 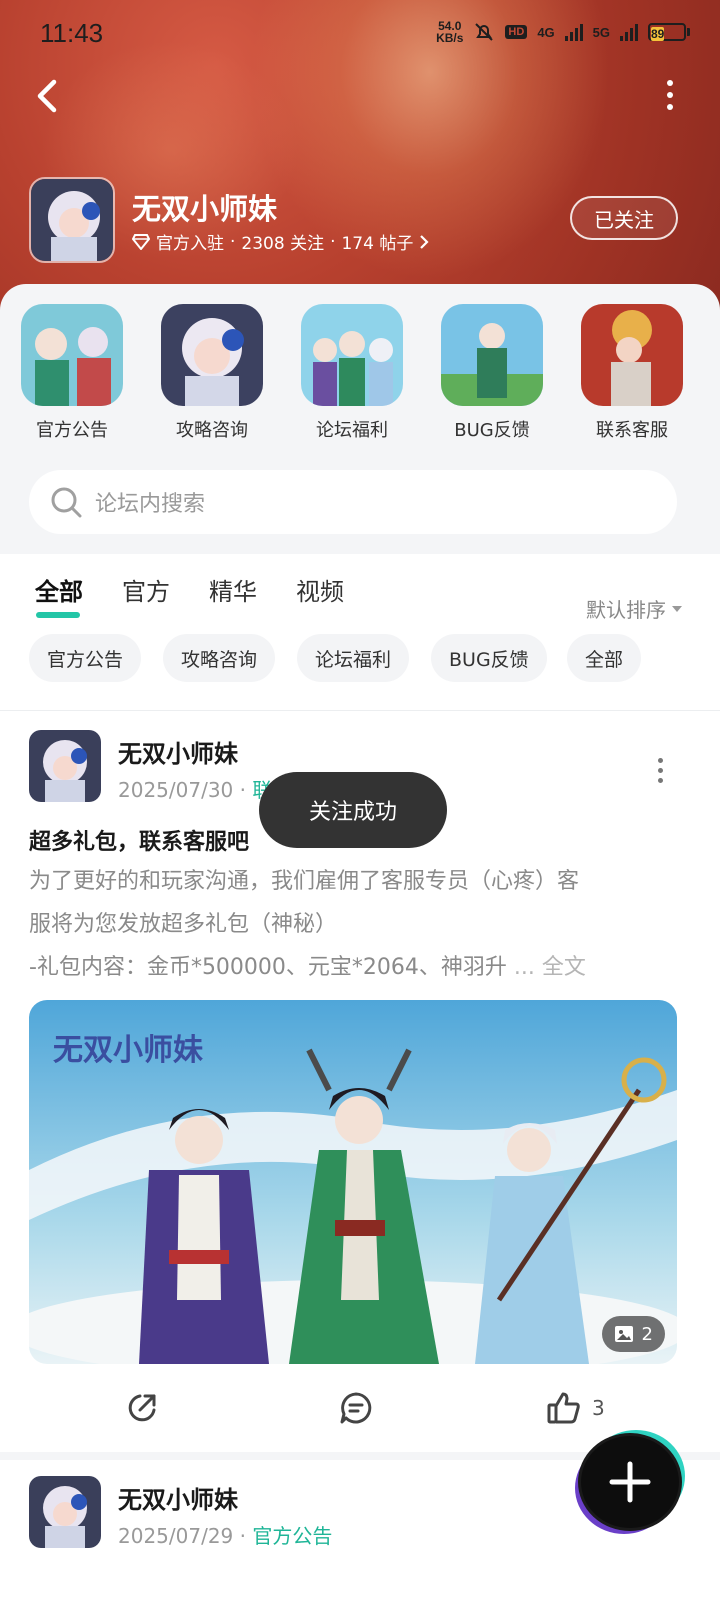 I want to click on read-more-link: ... 全文, so click(x=550, y=967).